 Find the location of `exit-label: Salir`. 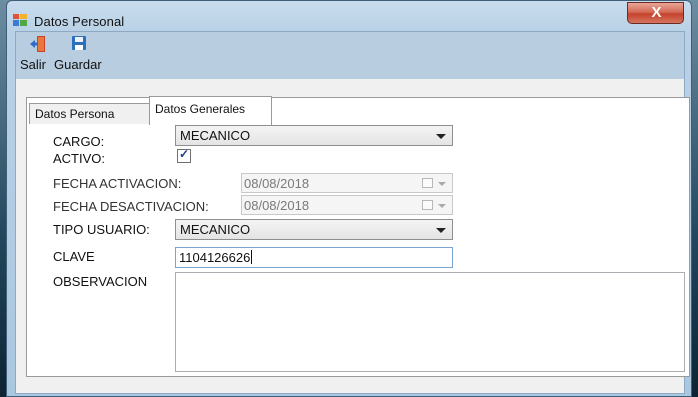

exit-label: Salir is located at coordinates (33, 64).